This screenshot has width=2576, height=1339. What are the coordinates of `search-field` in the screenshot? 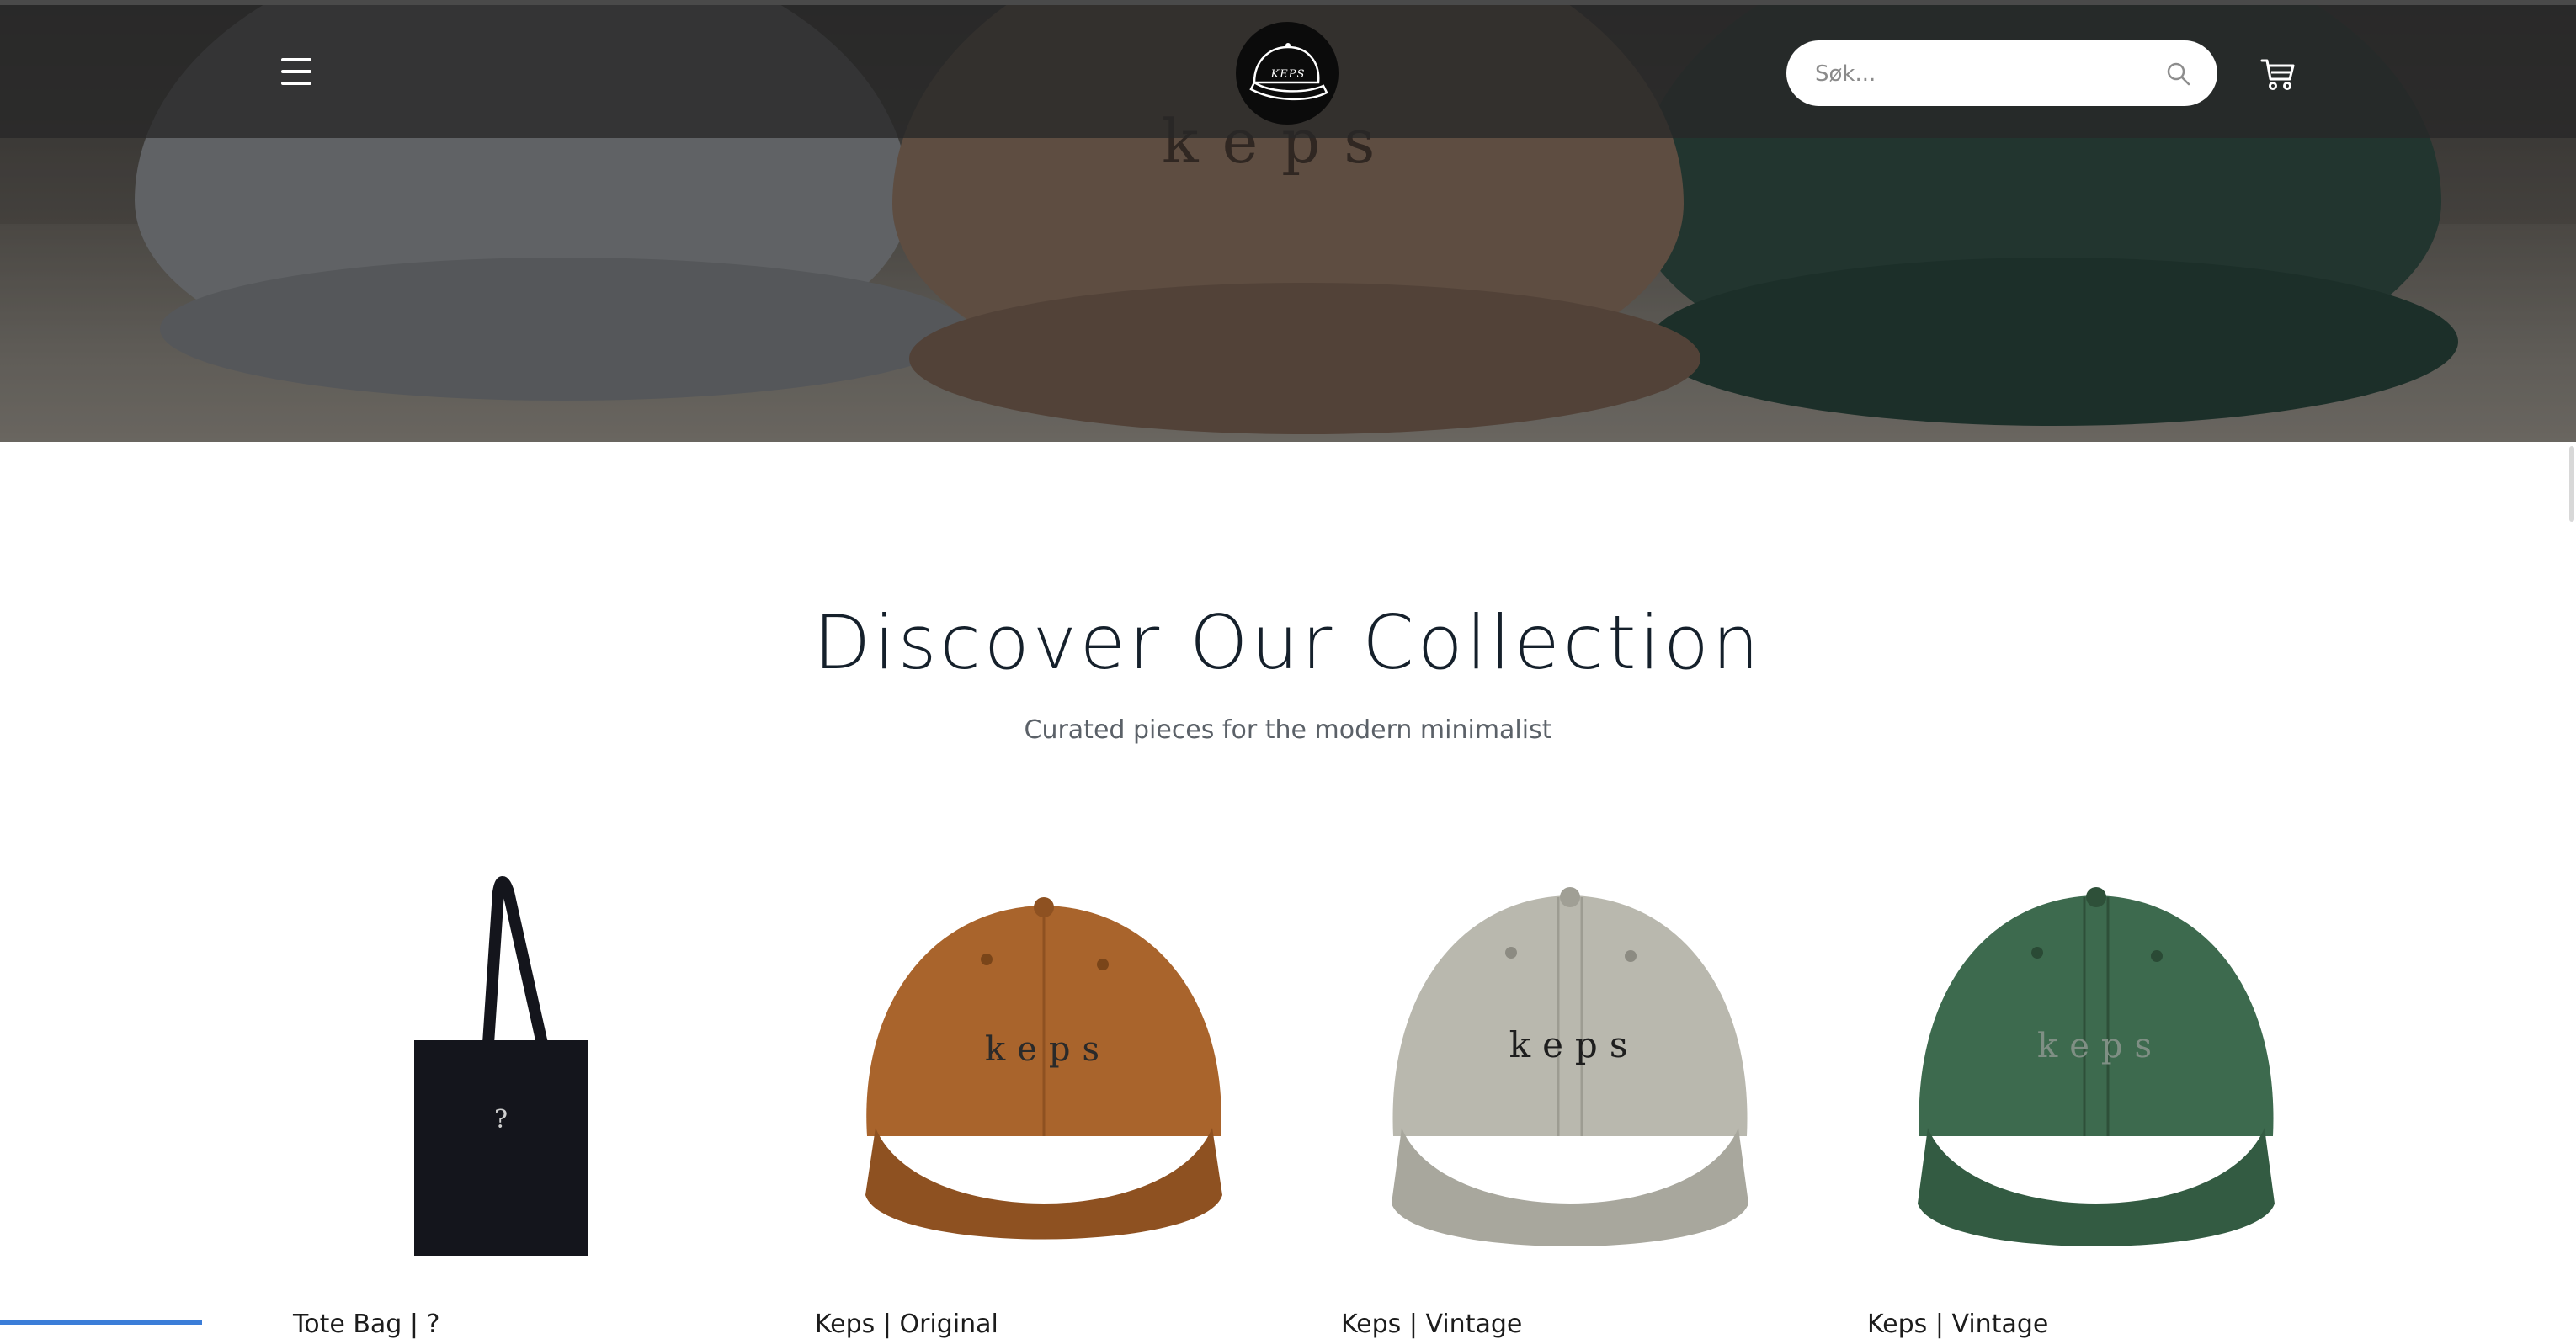 It's located at (2001, 73).